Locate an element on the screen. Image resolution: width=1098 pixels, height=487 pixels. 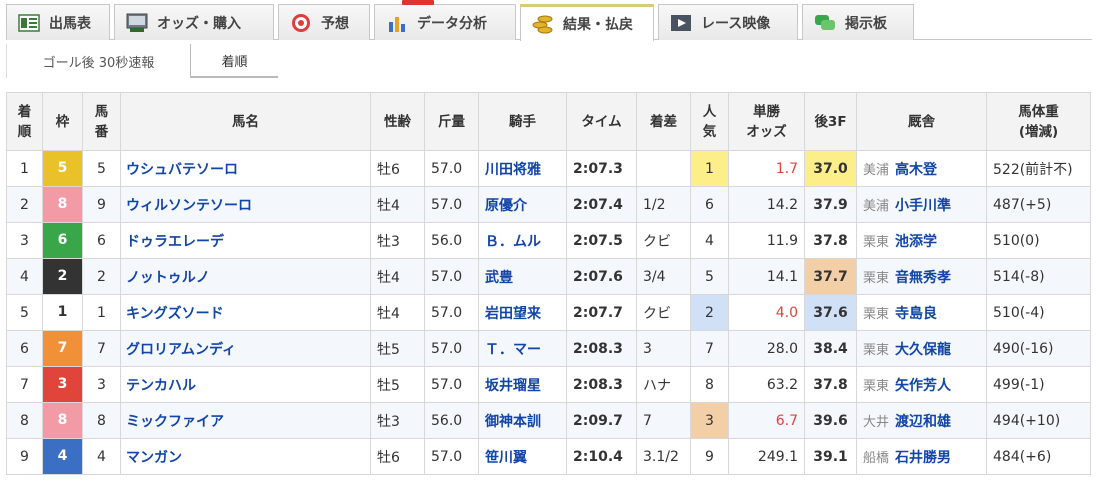
header-jockey: 騎手 is located at coordinates (522, 121).